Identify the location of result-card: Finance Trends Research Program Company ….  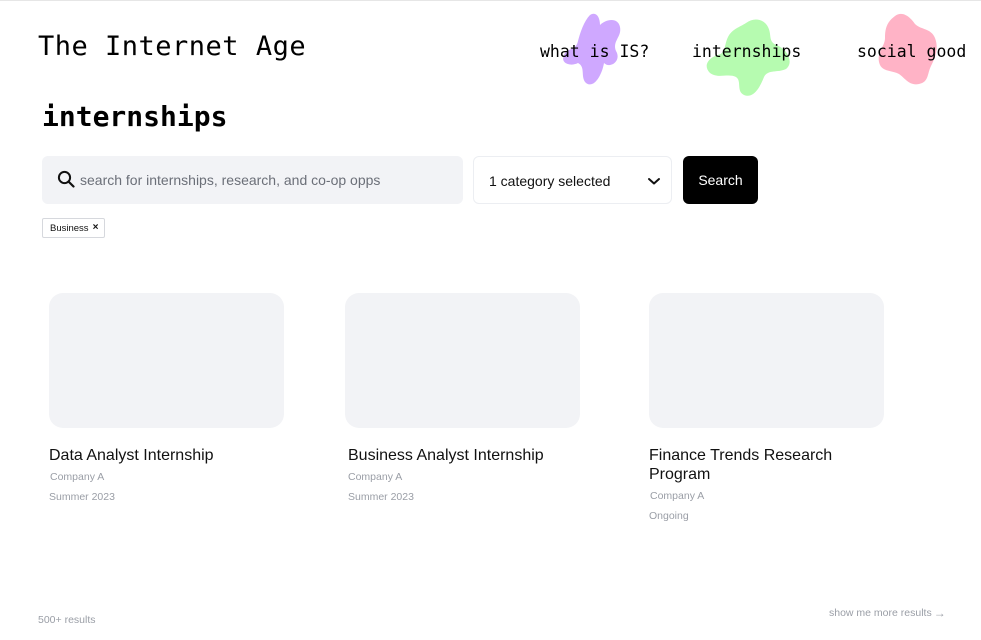
(766, 407).